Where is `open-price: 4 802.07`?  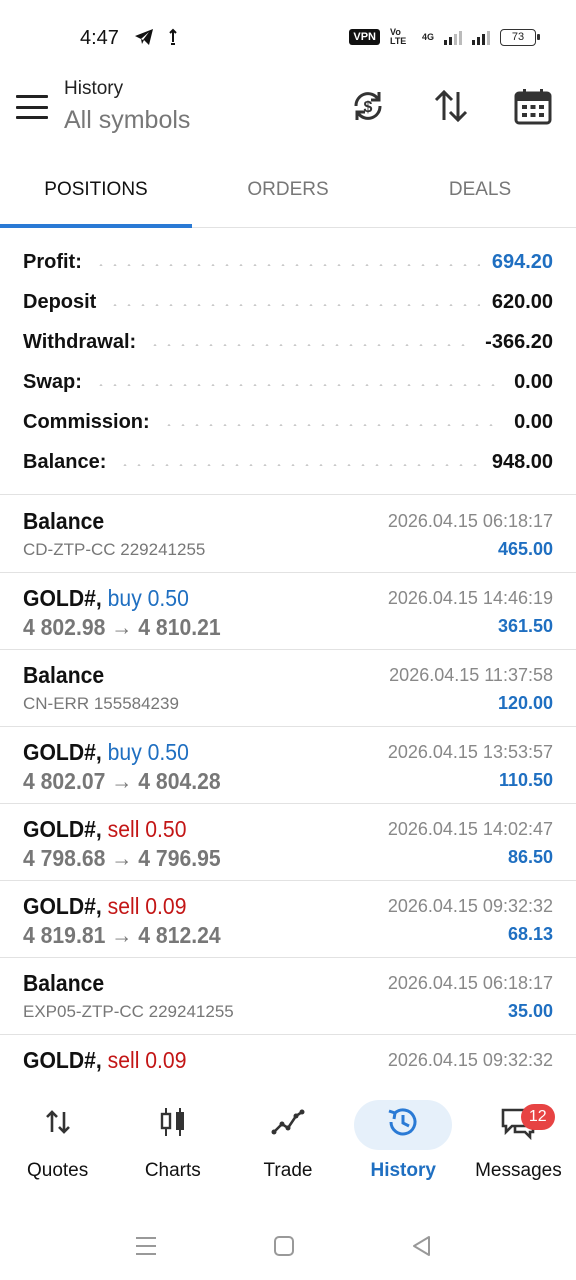
open-price: 4 802.07 is located at coordinates (64, 781).